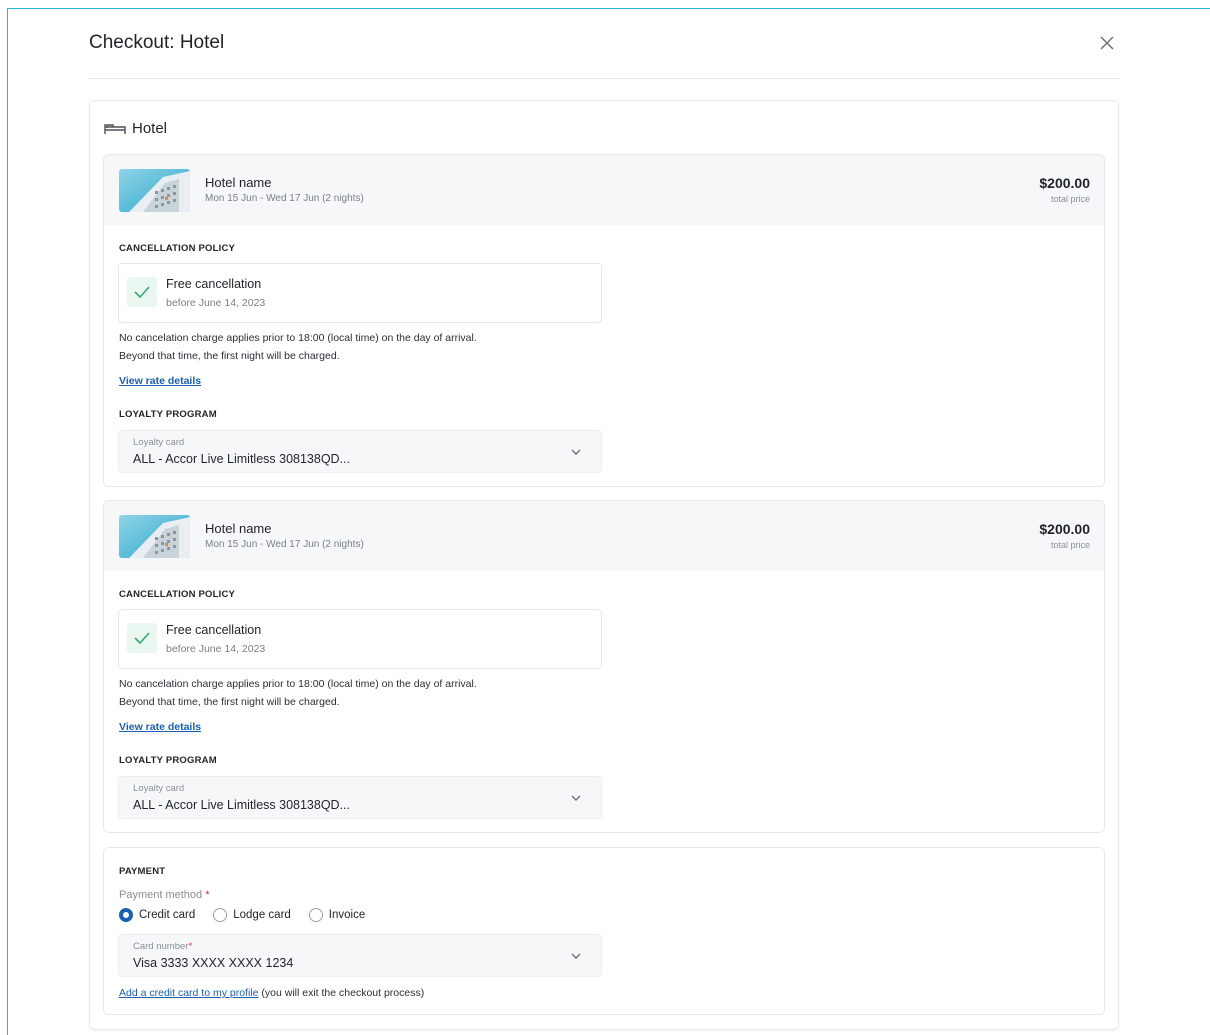  Describe the element at coordinates (157, 915) in the screenshot. I see `radio-credit-card: Credit card` at that location.